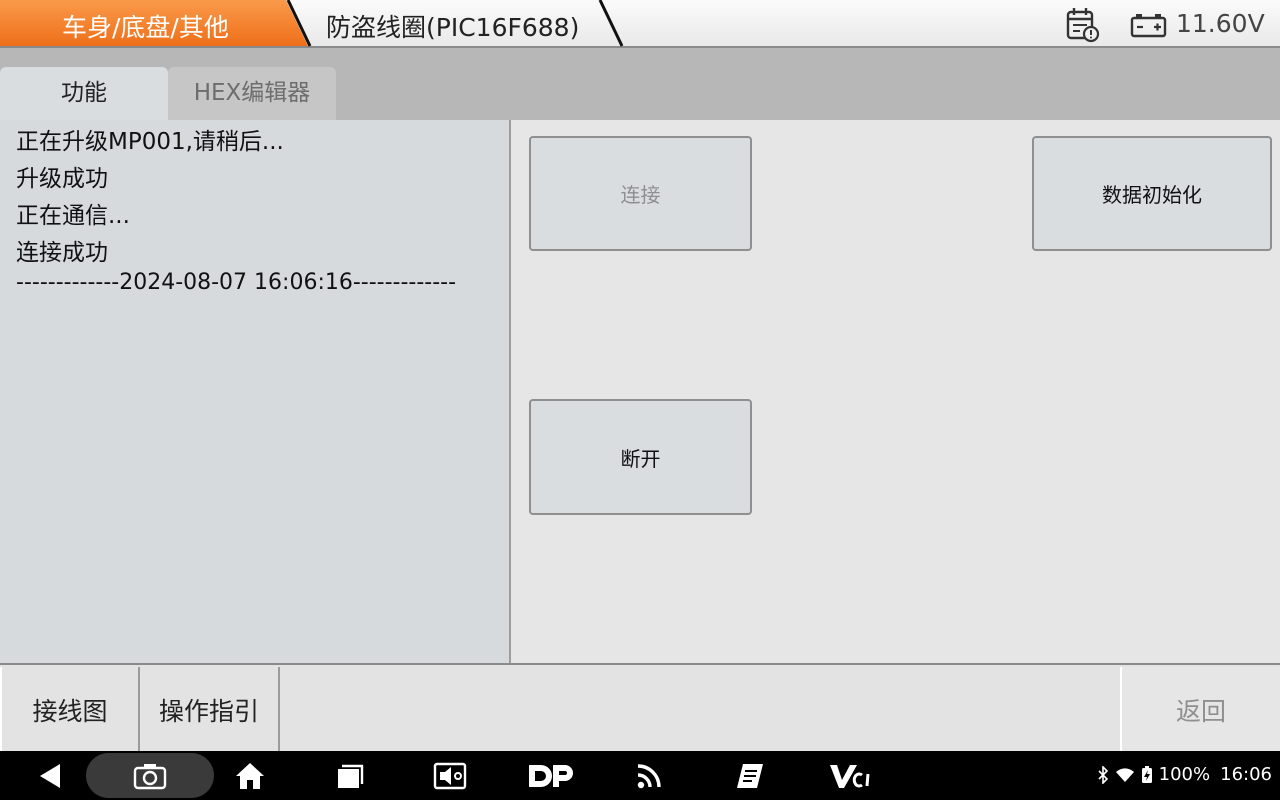  Describe the element at coordinates (252, 93) in the screenshot. I see `tab-hex-editor: HEX编辑器` at that location.